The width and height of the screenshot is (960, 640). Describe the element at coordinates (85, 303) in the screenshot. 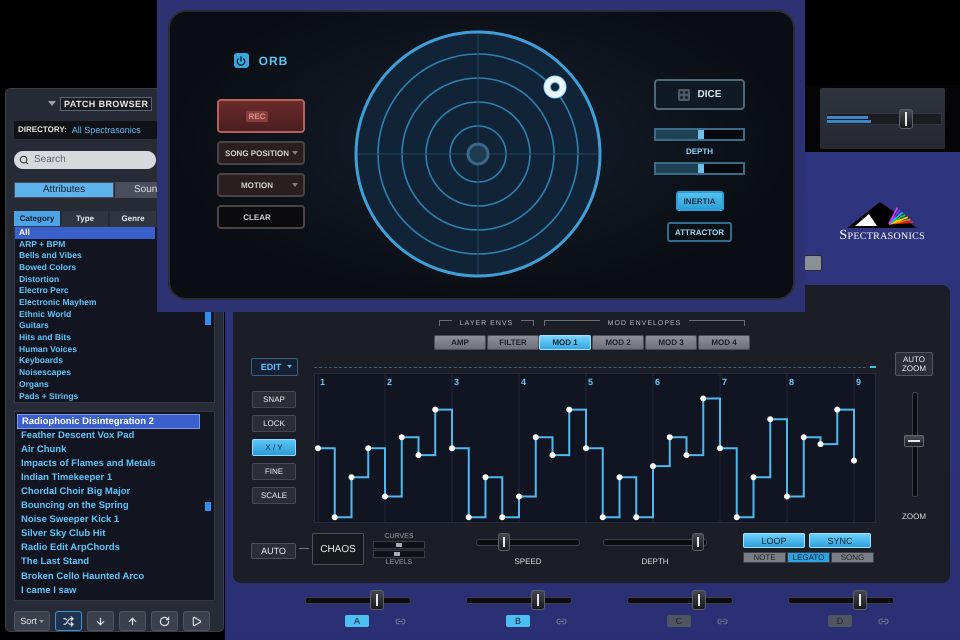

I see `category-item: Electronic Mayhem` at that location.